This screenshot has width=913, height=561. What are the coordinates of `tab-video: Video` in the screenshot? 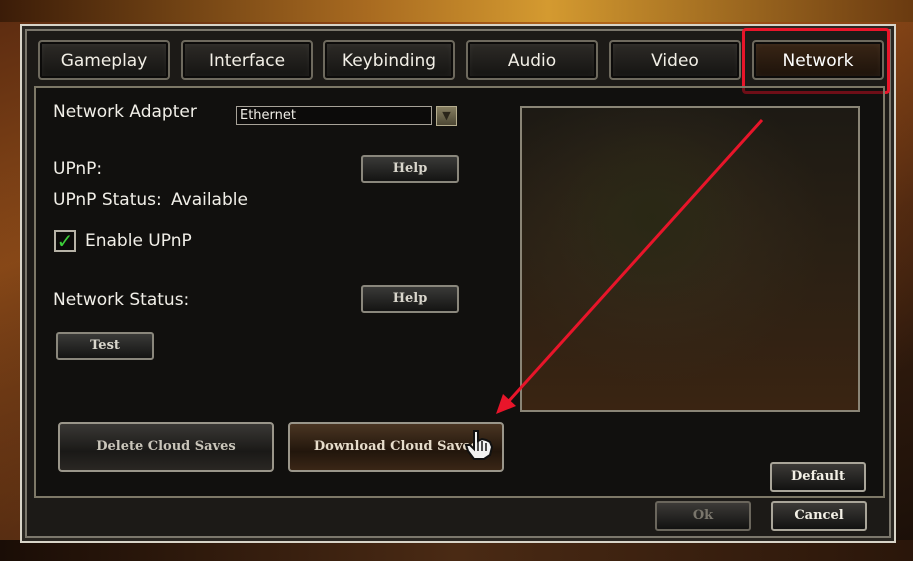 It's located at (675, 60).